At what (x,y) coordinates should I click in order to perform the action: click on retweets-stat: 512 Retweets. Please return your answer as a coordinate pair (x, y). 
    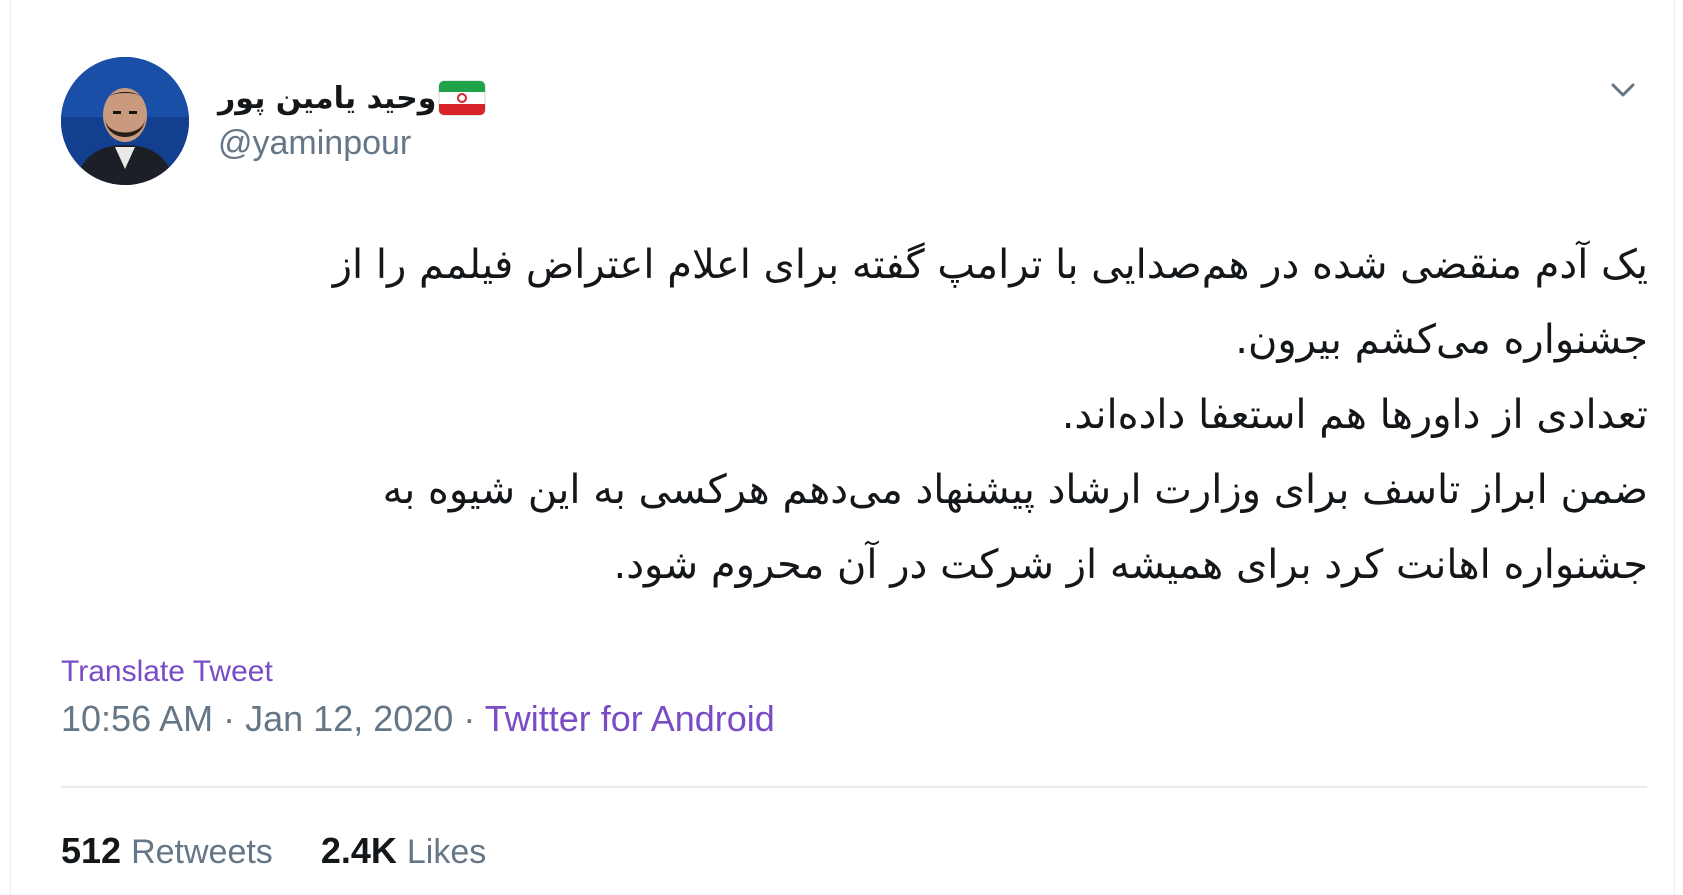
    Looking at the image, I should click on (167, 851).